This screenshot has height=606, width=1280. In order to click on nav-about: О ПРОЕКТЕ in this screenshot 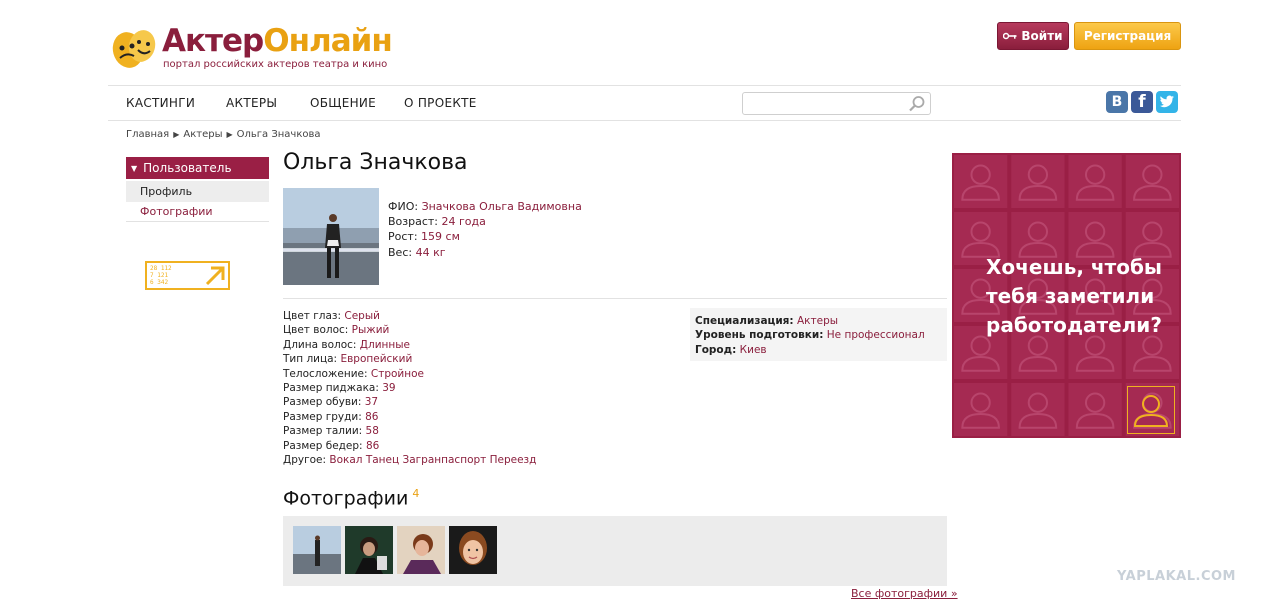, I will do `click(440, 103)`.